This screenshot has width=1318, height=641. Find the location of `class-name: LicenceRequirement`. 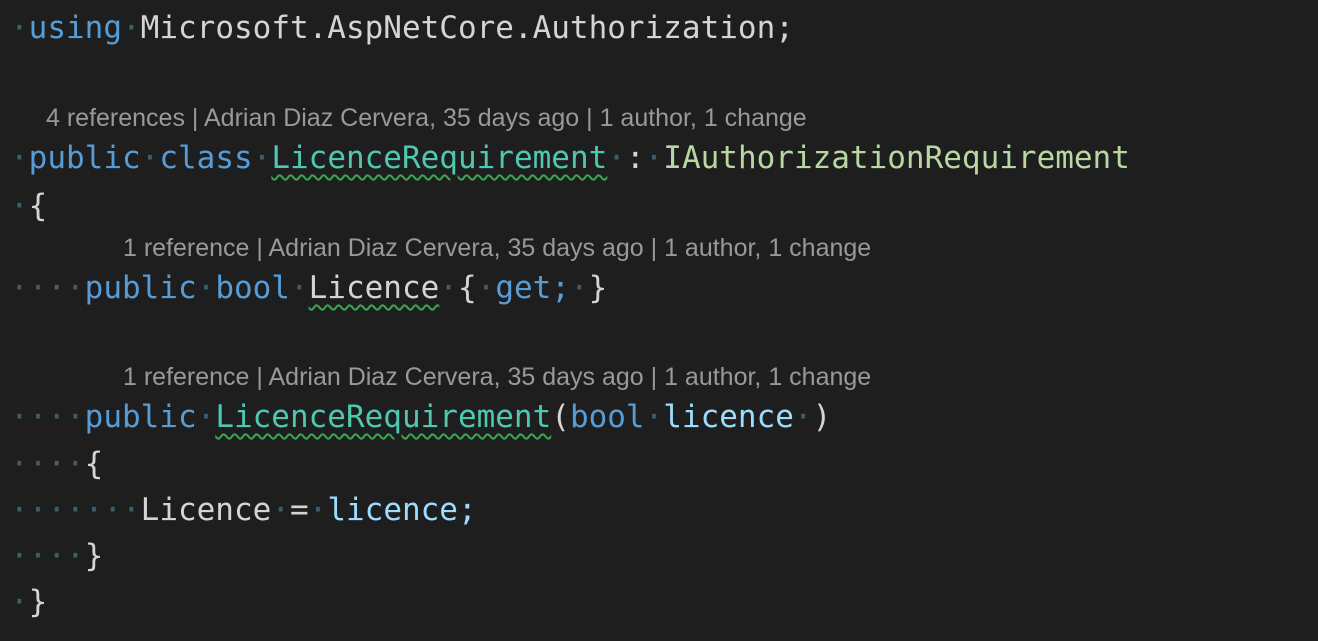

class-name: LicenceRequirement is located at coordinates (439, 158).